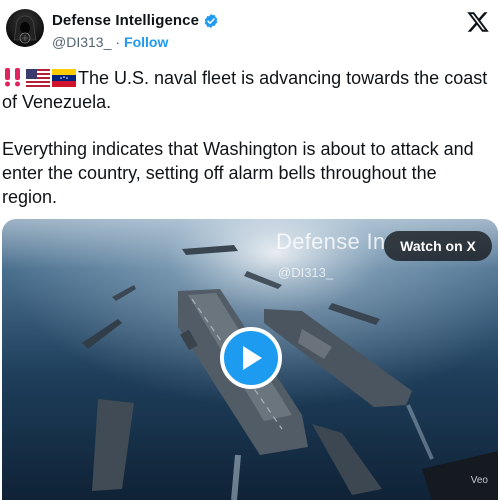 The width and height of the screenshot is (500, 500). I want to click on follow-button: Follow, so click(146, 42).